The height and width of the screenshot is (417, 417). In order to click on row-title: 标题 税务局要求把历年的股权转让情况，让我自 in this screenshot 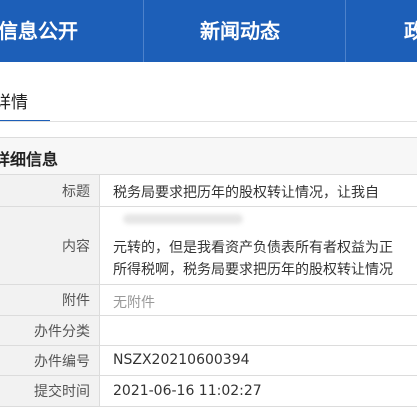, I will do `click(208, 191)`.